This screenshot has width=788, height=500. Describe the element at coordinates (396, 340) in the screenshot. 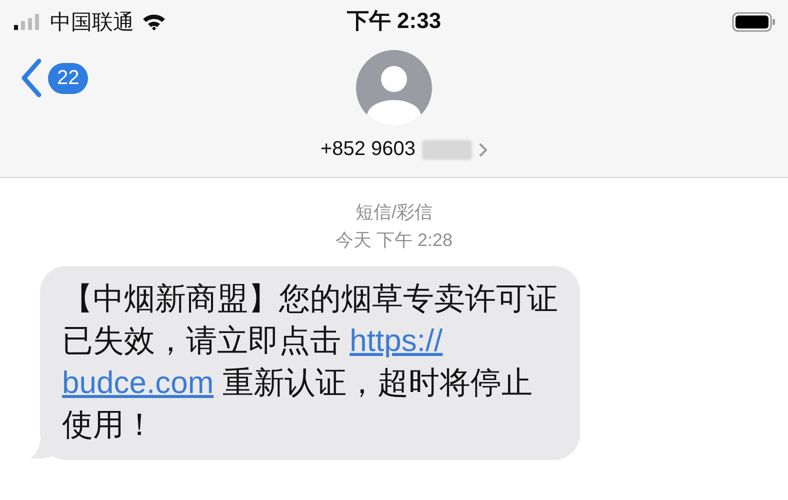

I see `message-link: https://` at that location.